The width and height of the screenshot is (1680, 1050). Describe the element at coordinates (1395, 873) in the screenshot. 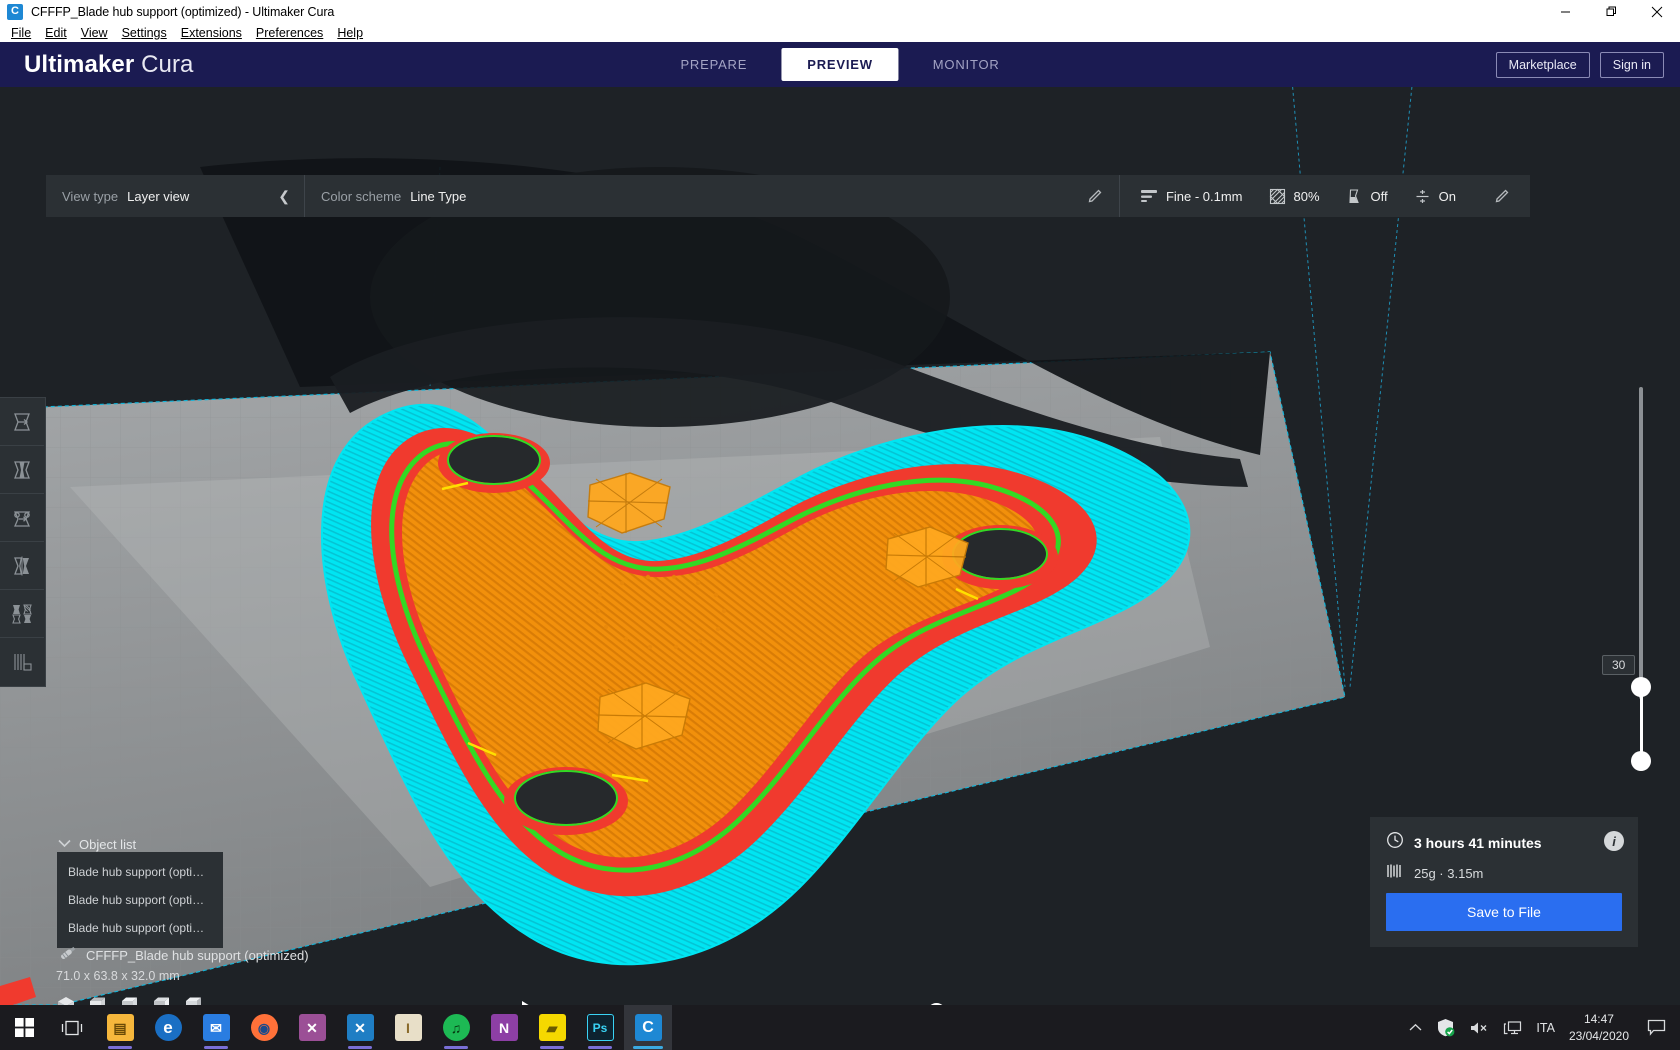

I see `filament-icon` at that location.